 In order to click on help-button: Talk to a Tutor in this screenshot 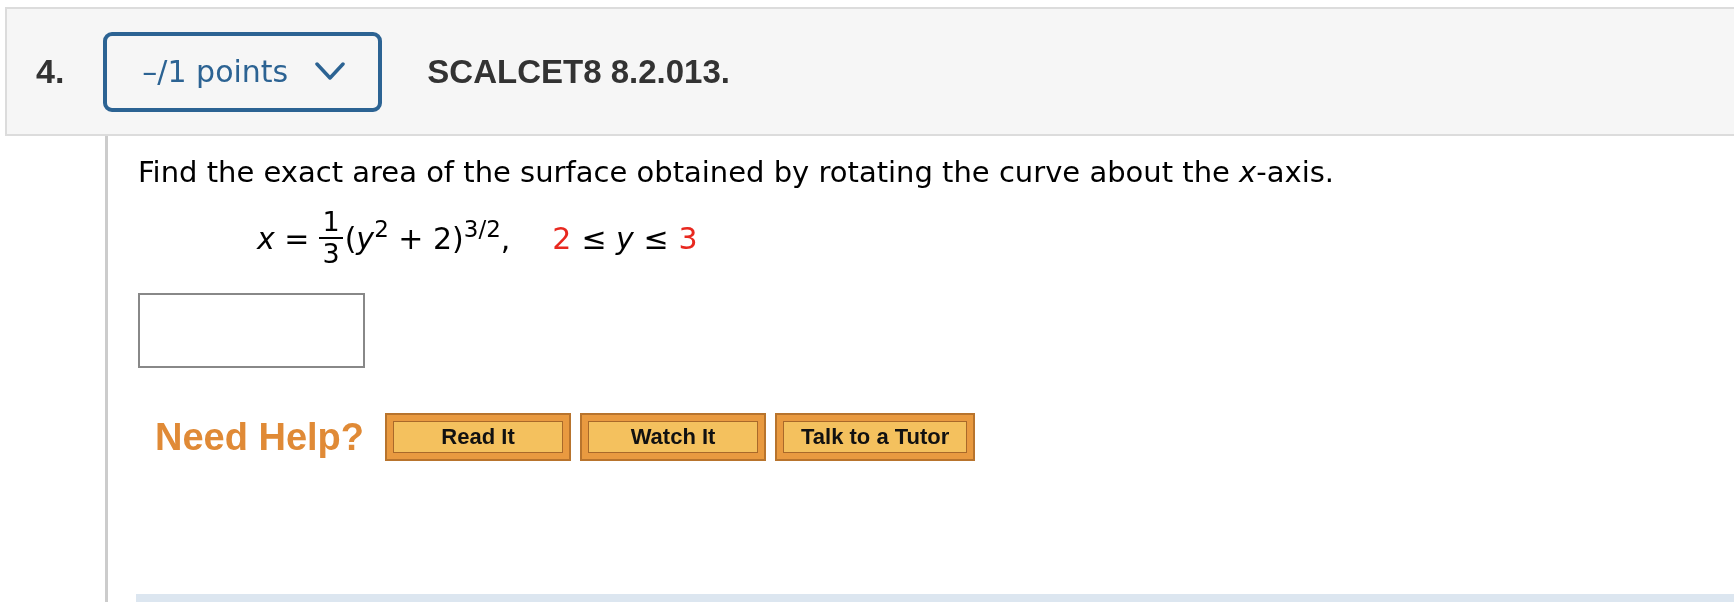, I will do `click(875, 437)`.